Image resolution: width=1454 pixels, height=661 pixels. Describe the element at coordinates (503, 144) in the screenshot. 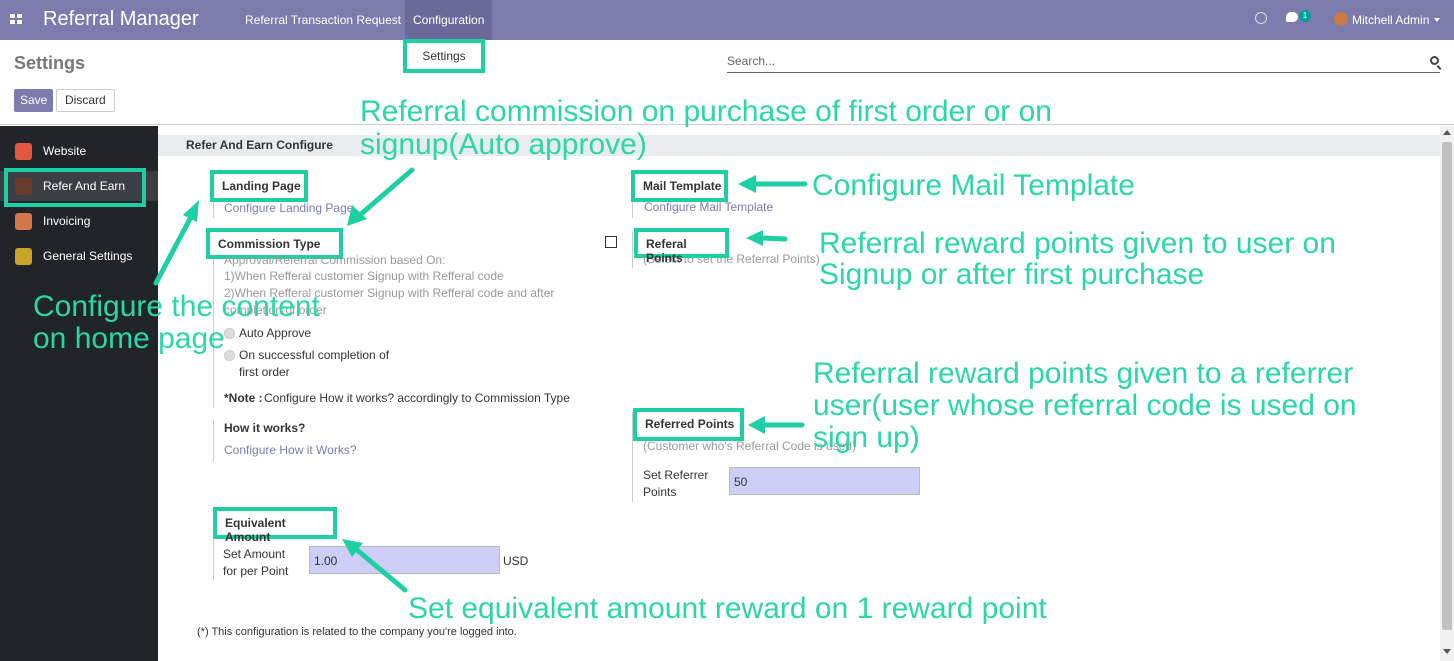

I see `annotation-commission: signup(Auto approve)` at that location.